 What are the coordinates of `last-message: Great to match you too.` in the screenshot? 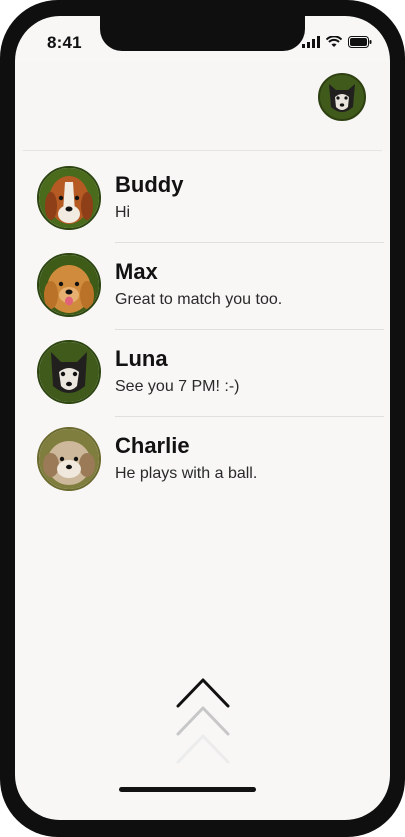 It's located at (199, 299).